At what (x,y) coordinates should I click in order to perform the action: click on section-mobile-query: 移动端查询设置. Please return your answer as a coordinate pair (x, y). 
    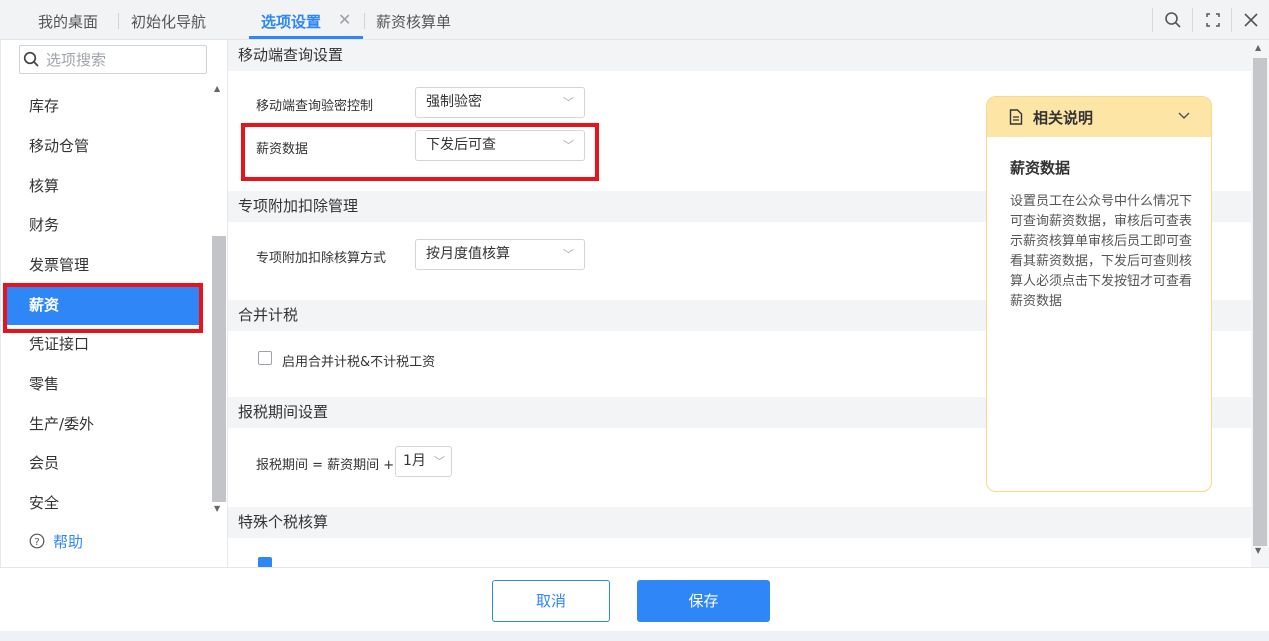
    Looking at the image, I should click on (739, 55).